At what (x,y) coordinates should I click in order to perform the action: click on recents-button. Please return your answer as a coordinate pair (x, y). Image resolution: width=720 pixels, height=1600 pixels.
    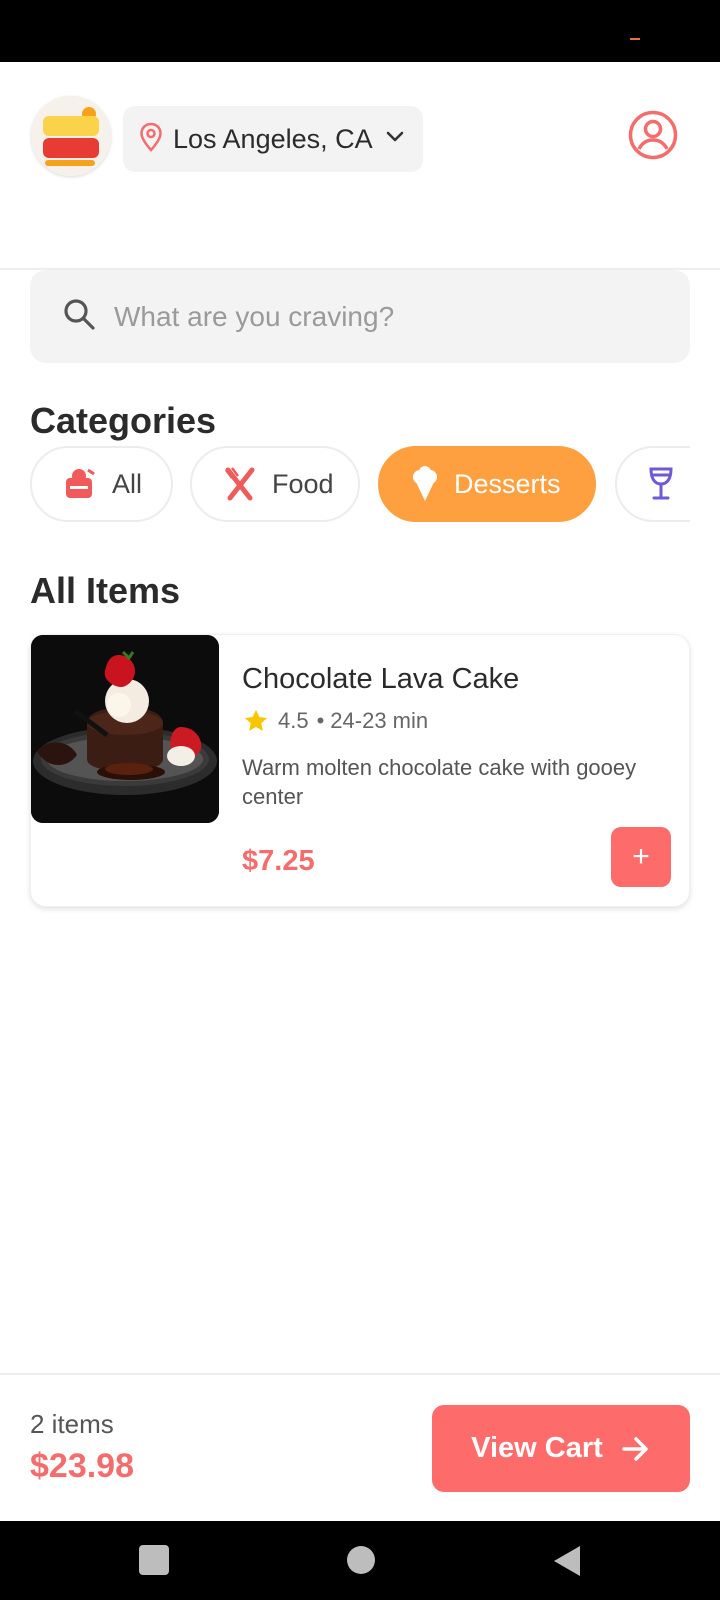
    Looking at the image, I should click on (154, 1560).